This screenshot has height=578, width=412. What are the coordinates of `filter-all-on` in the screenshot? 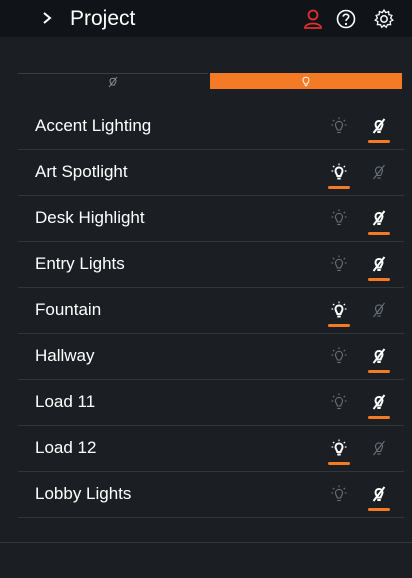 It's located at (306, 81).